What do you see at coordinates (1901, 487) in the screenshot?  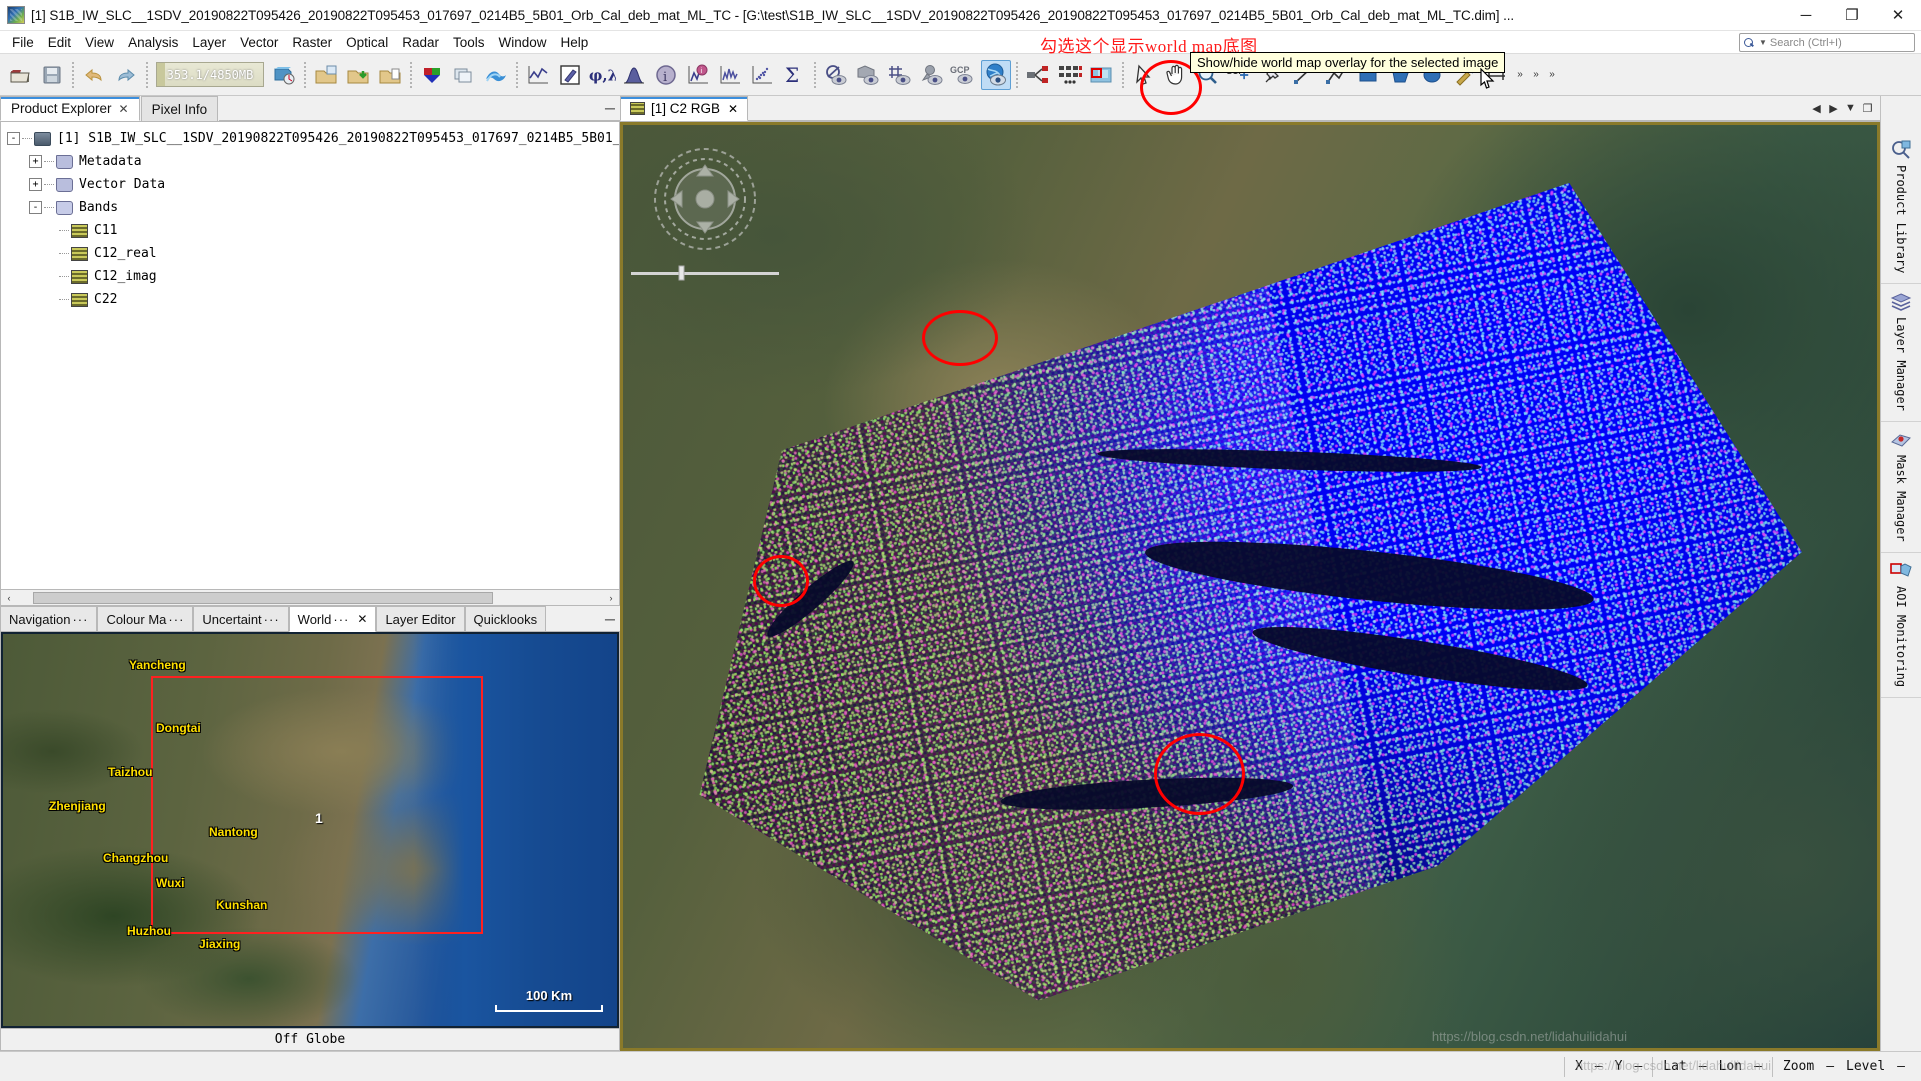 I see `dock-item-mask-manager: Mask Manager` at bounding box center [1901, 487].